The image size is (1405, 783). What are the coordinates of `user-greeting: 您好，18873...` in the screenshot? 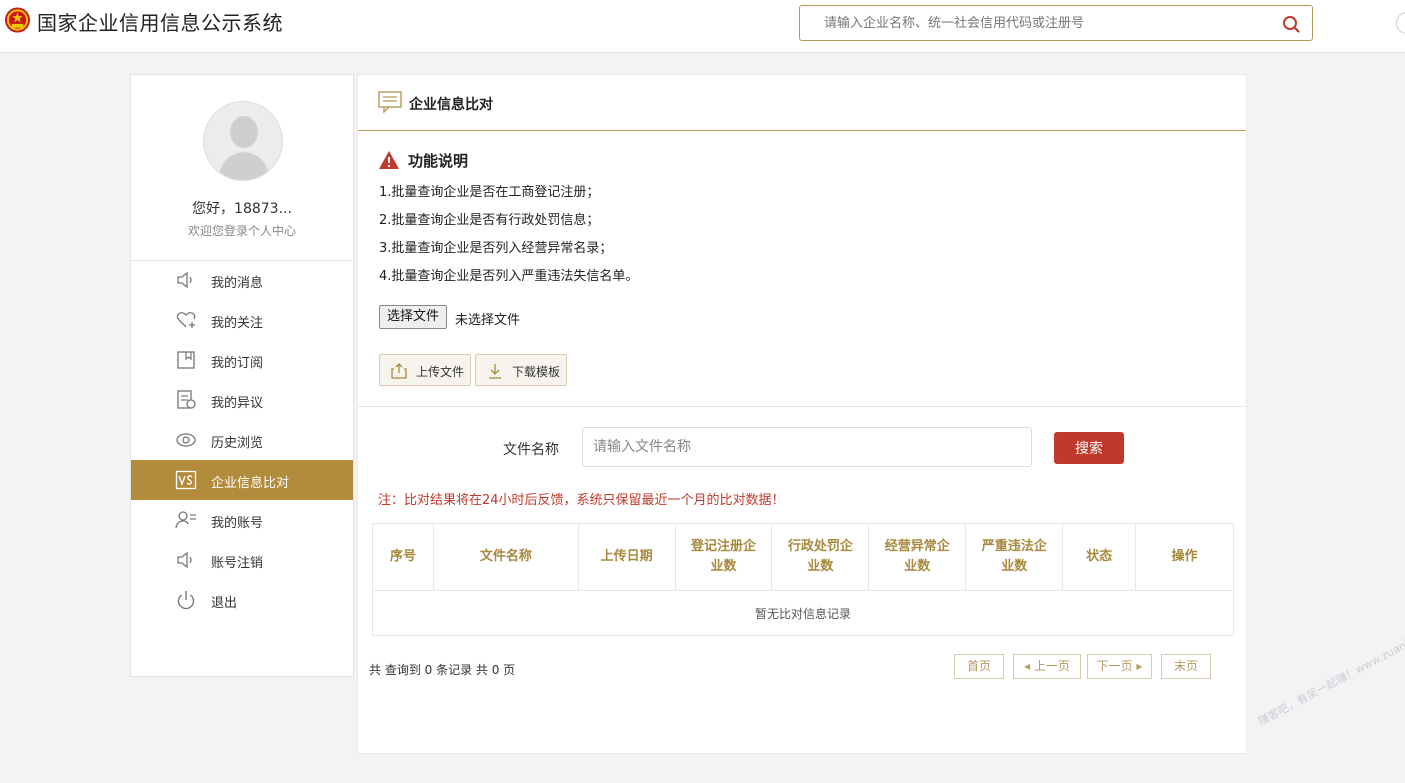 It's located at (242, 209).